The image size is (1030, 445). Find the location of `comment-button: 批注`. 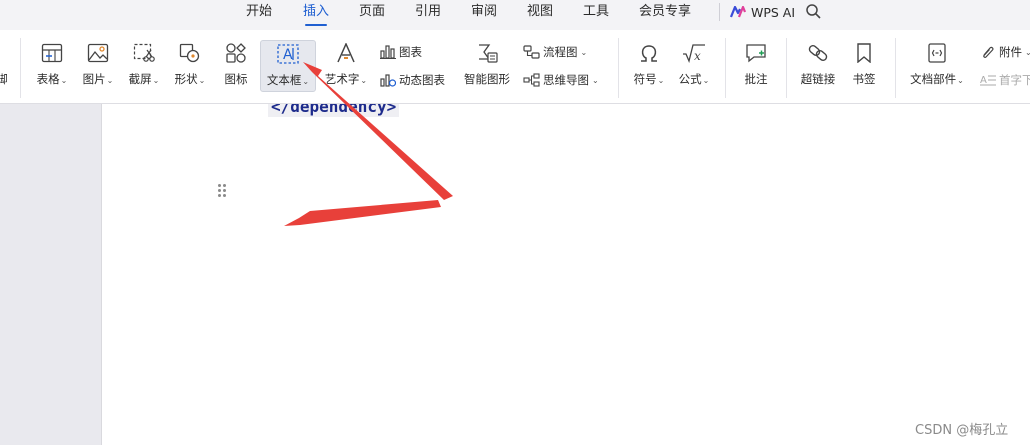

comment-button: 批注 is located at coordinates (756, 67).